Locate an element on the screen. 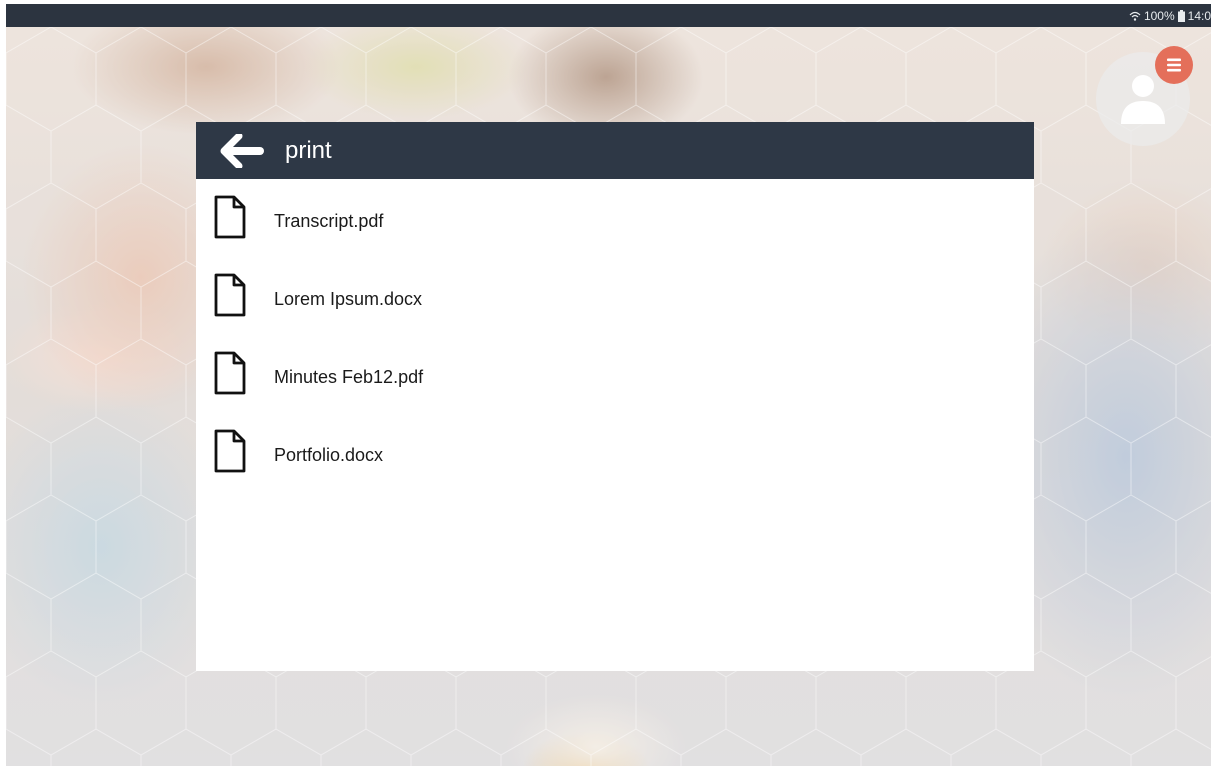 The image size is (1211, 766). menu-button is located at coordinates (1174, 65).